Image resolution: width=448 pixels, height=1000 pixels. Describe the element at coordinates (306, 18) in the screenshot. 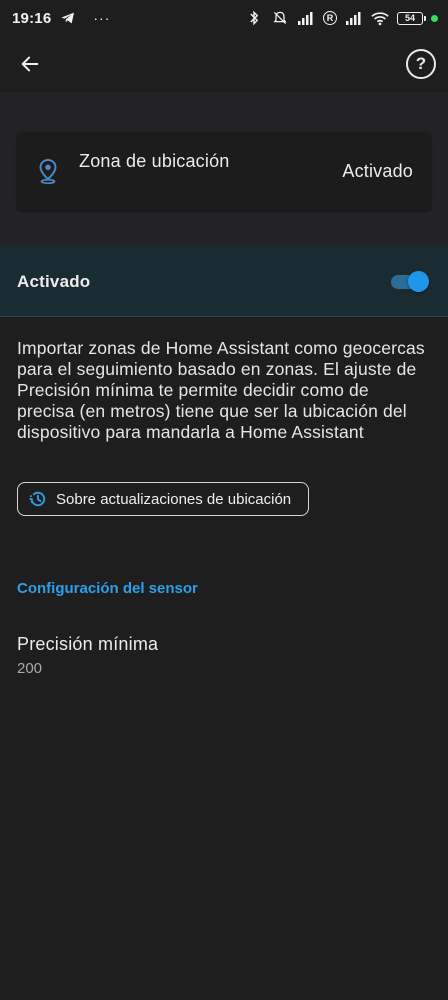

I see `signal-icon` at that location.